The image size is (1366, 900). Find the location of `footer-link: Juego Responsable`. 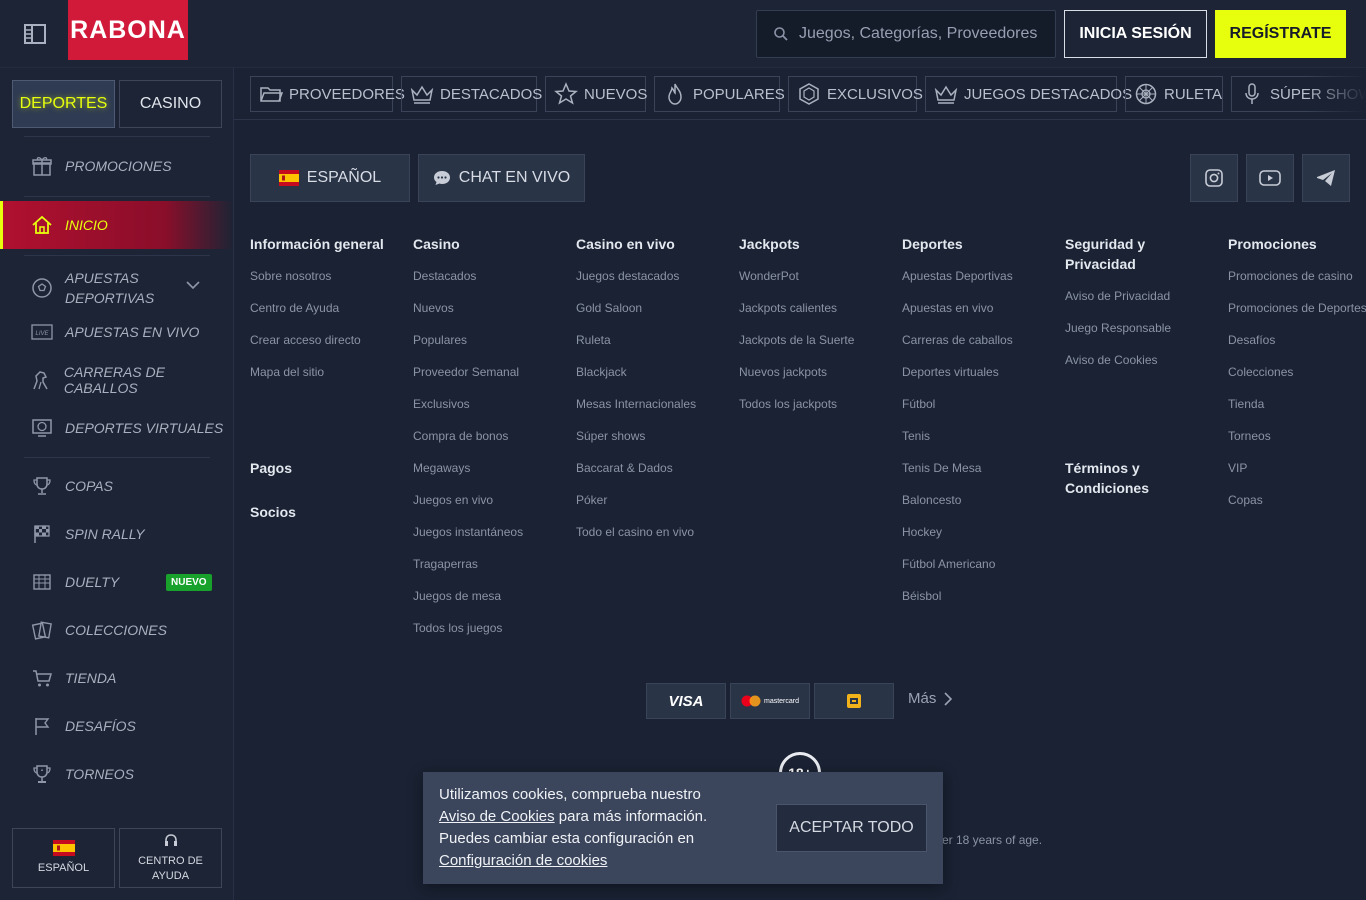

footer-link: Juego Responsable is located at coordinates (1140, 328).